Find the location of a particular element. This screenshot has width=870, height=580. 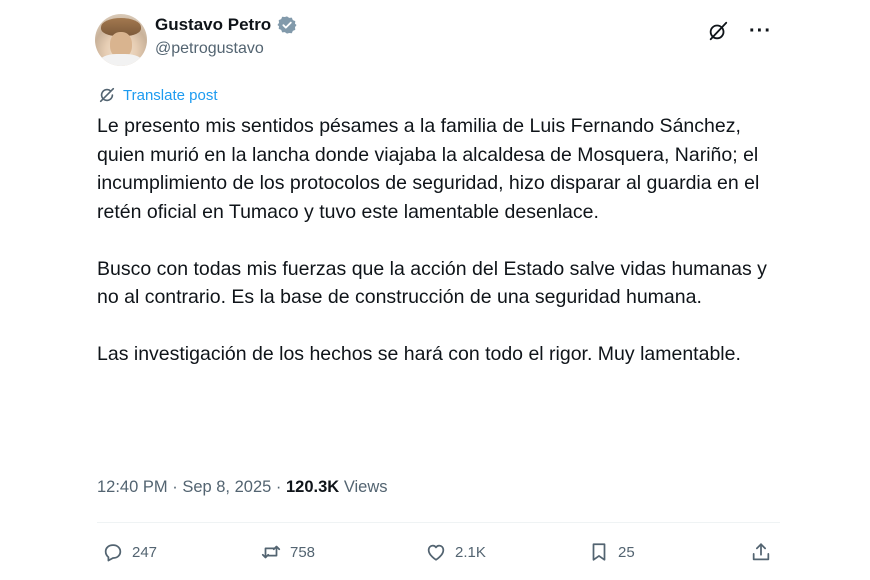

repost-icon is located at coordinates (271, 552).